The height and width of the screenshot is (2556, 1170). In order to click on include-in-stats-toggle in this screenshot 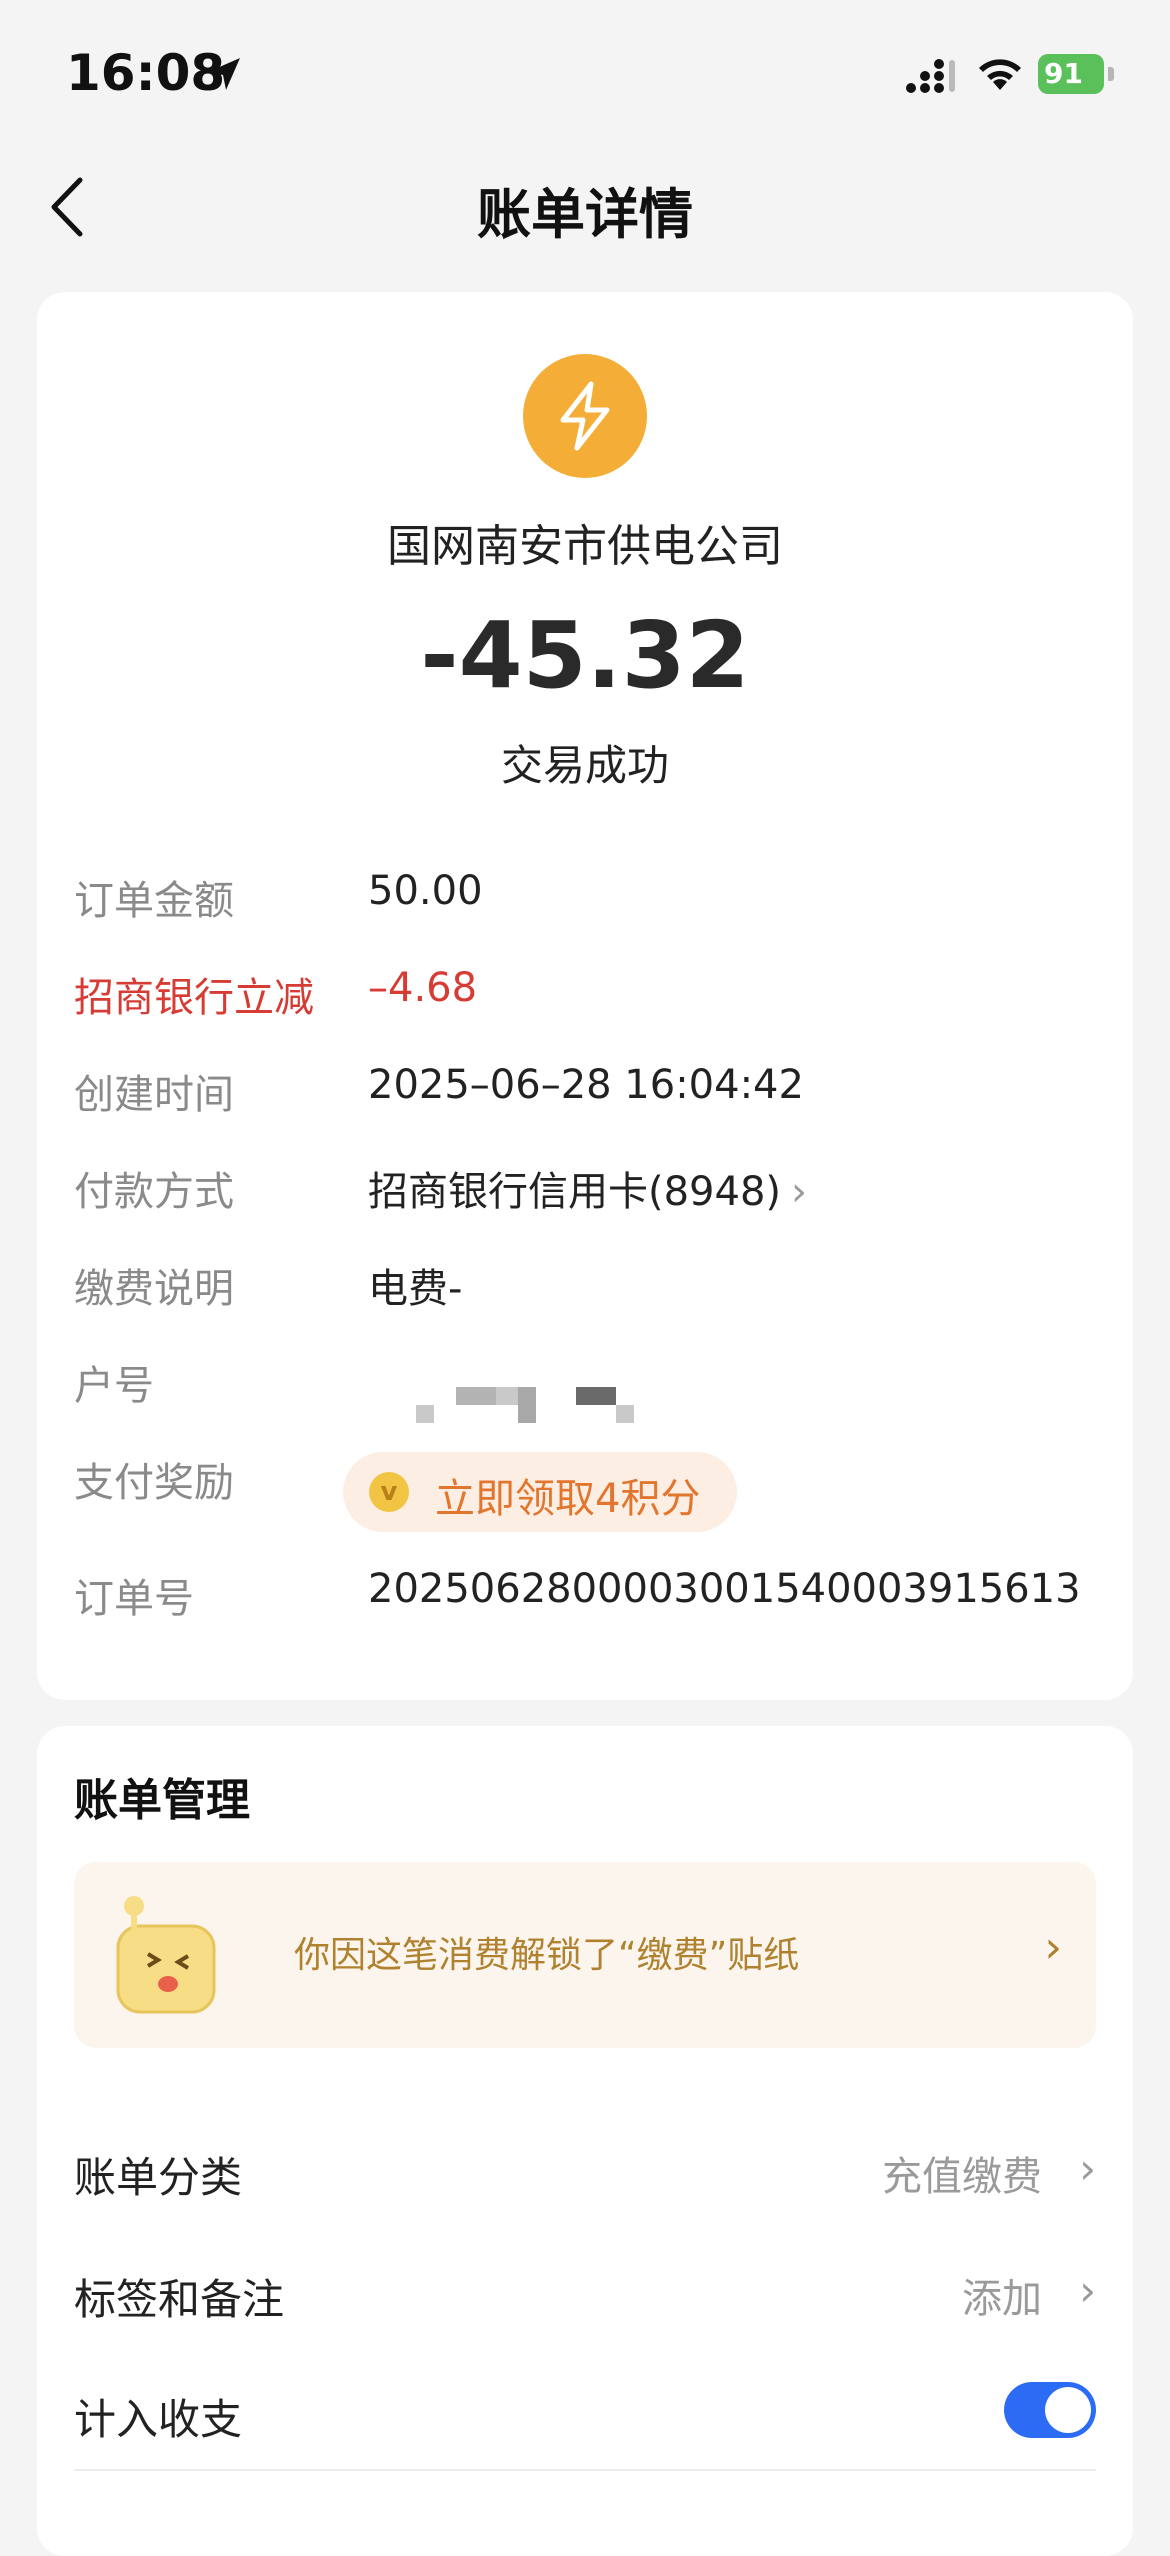, I will do `click(1050, 2410)`.